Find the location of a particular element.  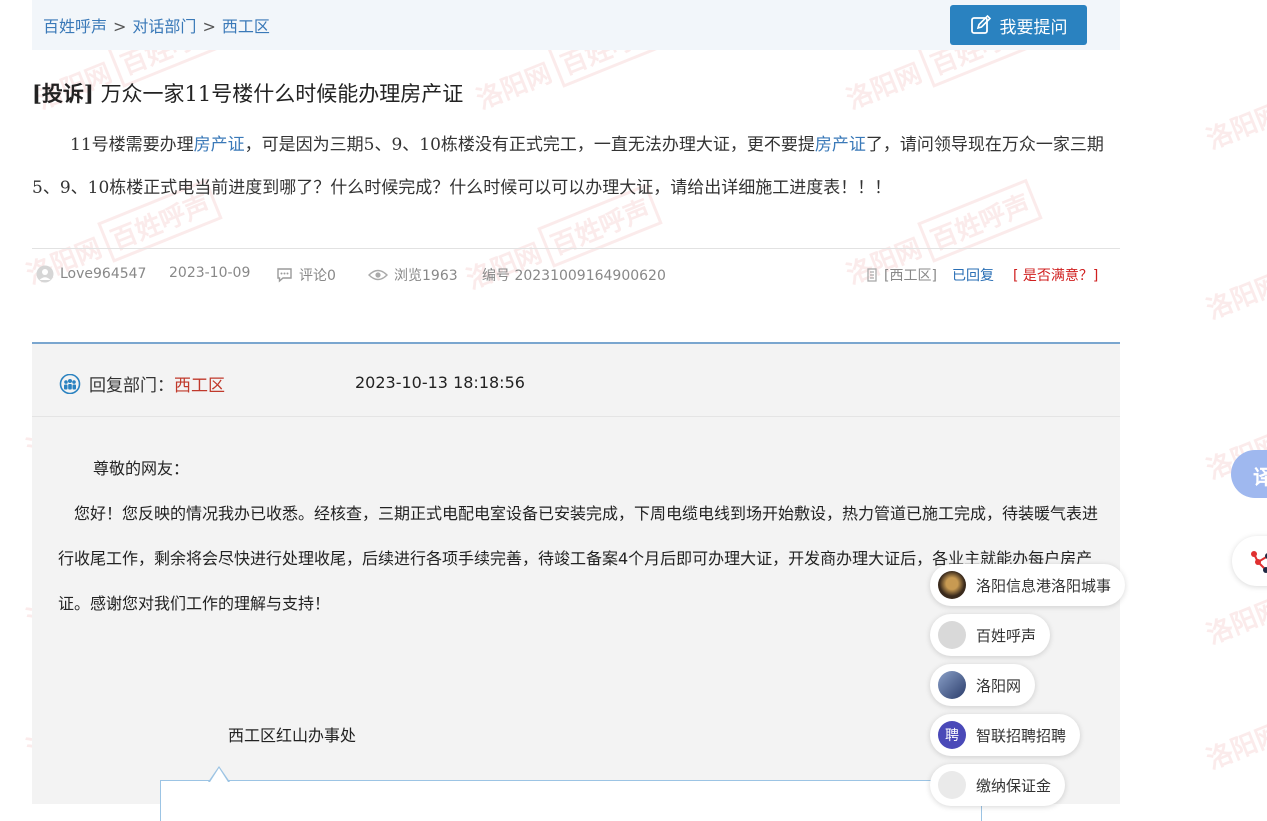

reply-department-label: 回复部门： is located at coordinates (131, 386).